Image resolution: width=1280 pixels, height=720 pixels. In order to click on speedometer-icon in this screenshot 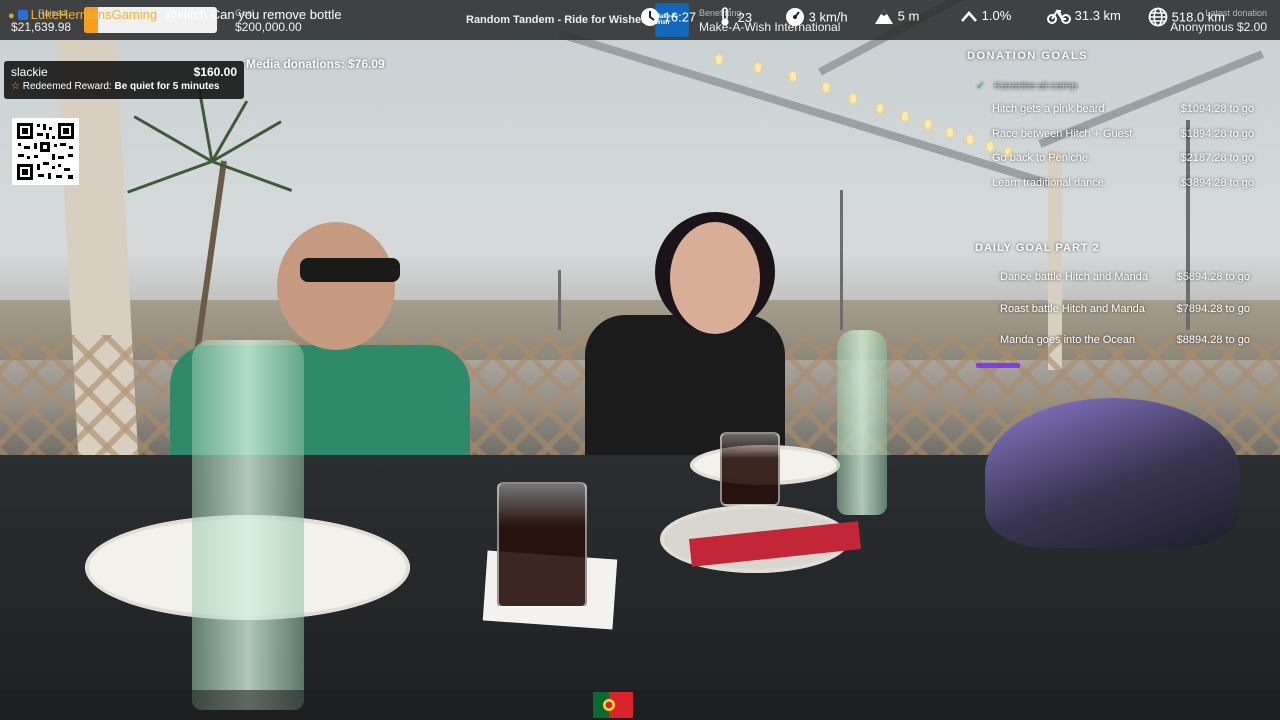, I will do `click(795, 17)`.